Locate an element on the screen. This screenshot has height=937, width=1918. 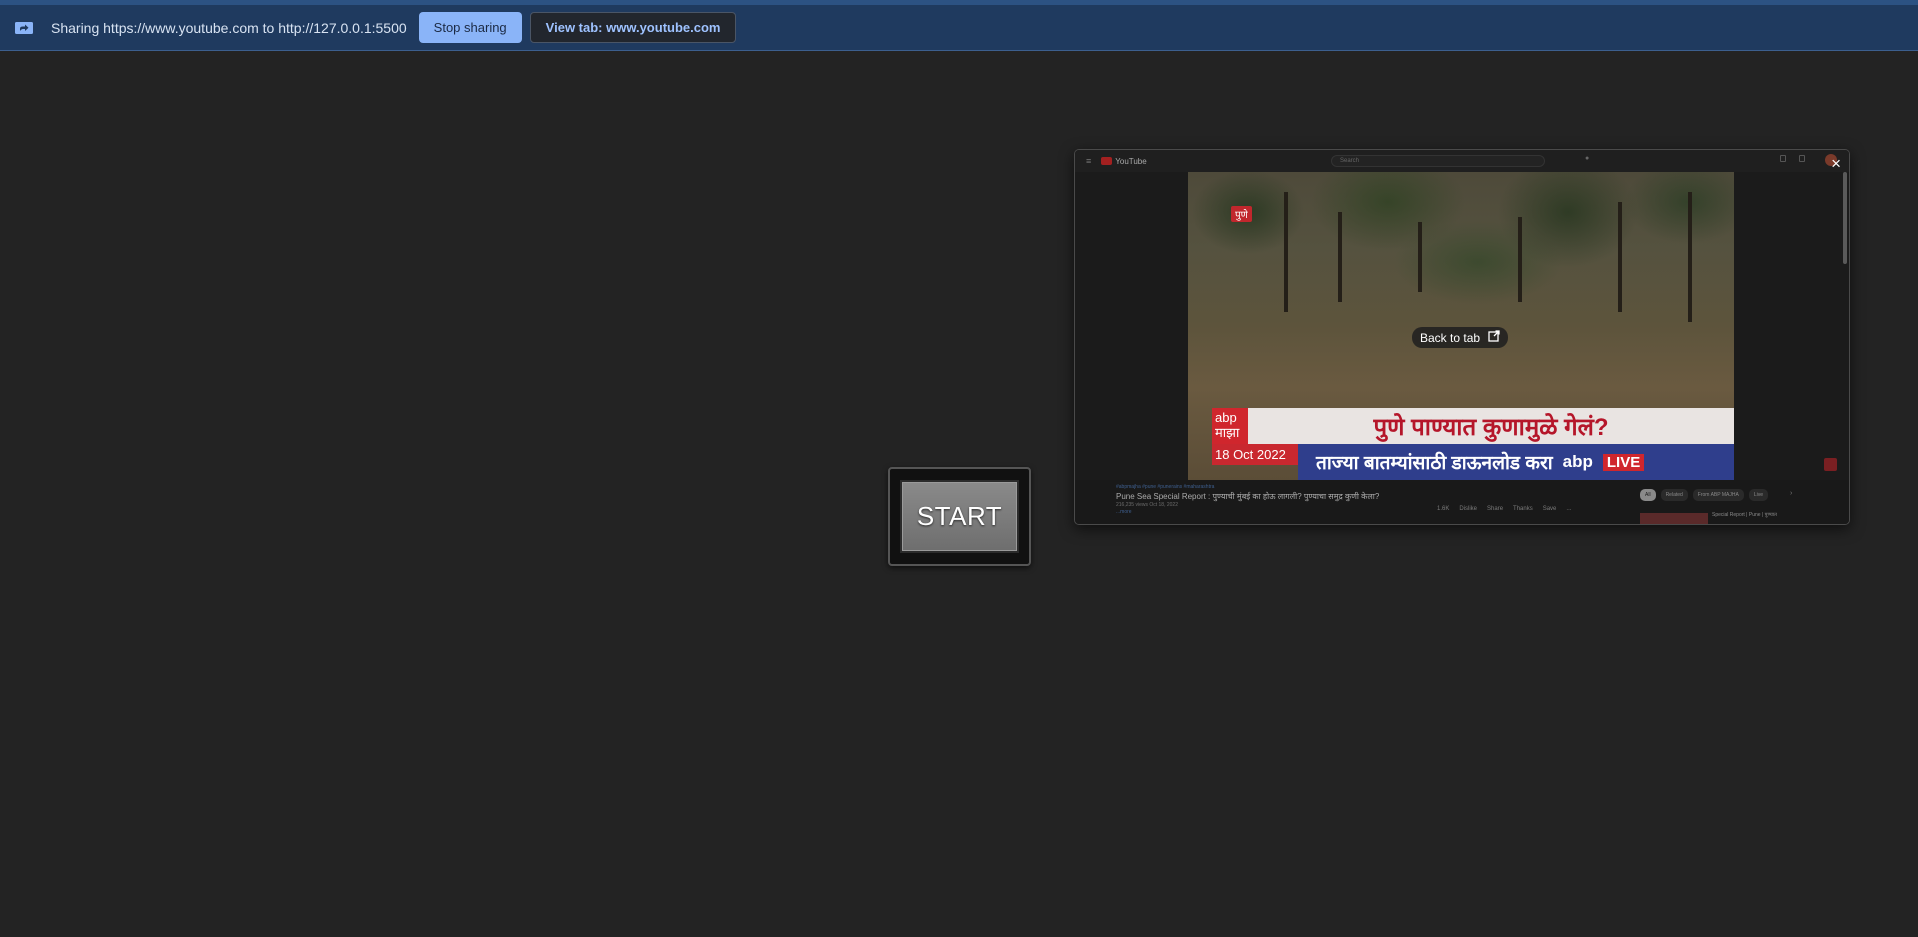
news-headline: पुणे पाण्यात कुणामुळे गेलं? is located at coordinates (1491, 426).